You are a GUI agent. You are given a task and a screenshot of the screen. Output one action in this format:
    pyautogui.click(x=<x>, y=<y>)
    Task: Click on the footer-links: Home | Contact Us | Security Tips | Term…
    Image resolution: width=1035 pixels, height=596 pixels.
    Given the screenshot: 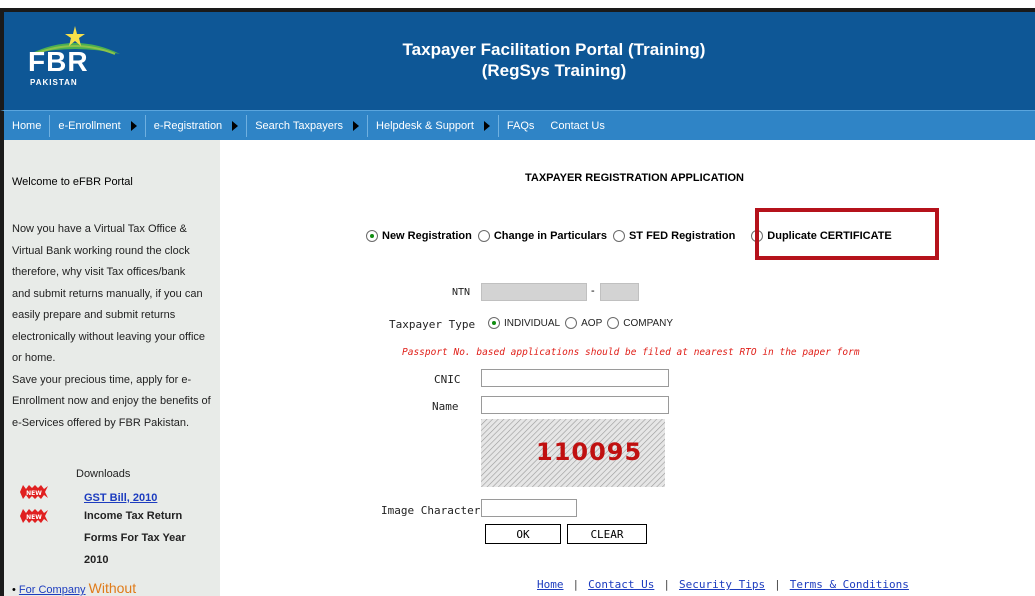 What is the action you would take?
    pyautogui.click(x=723, y=584)
    